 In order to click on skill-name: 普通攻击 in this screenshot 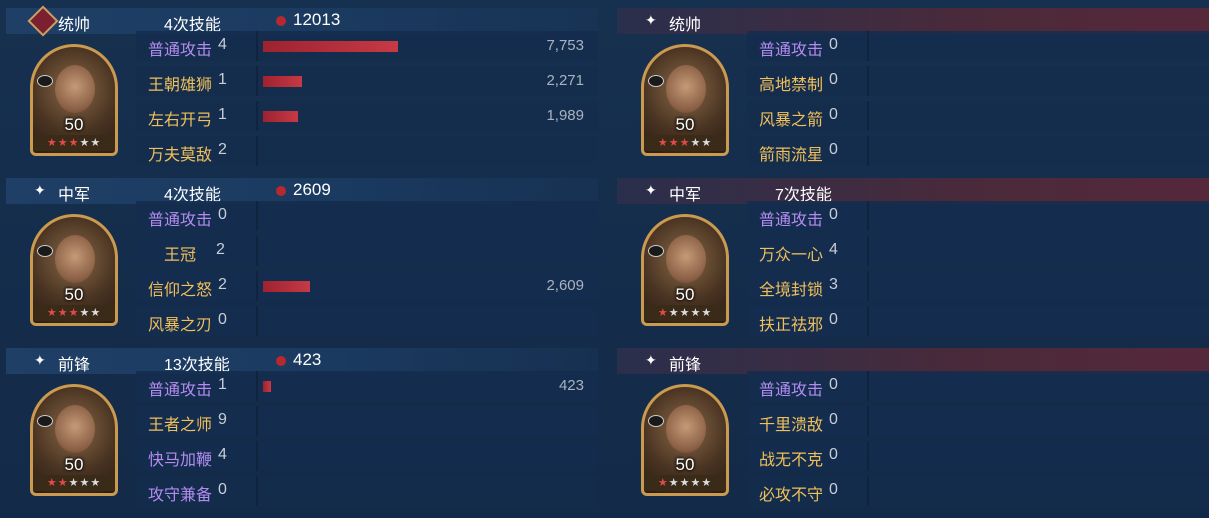, I will do `click(791, 220)`.